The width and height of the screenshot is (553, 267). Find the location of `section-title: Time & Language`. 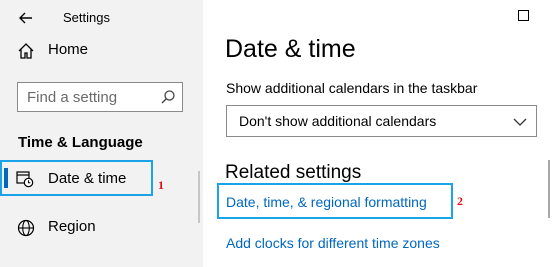

section-title: Time & Language is located at coordinates (80, 142).